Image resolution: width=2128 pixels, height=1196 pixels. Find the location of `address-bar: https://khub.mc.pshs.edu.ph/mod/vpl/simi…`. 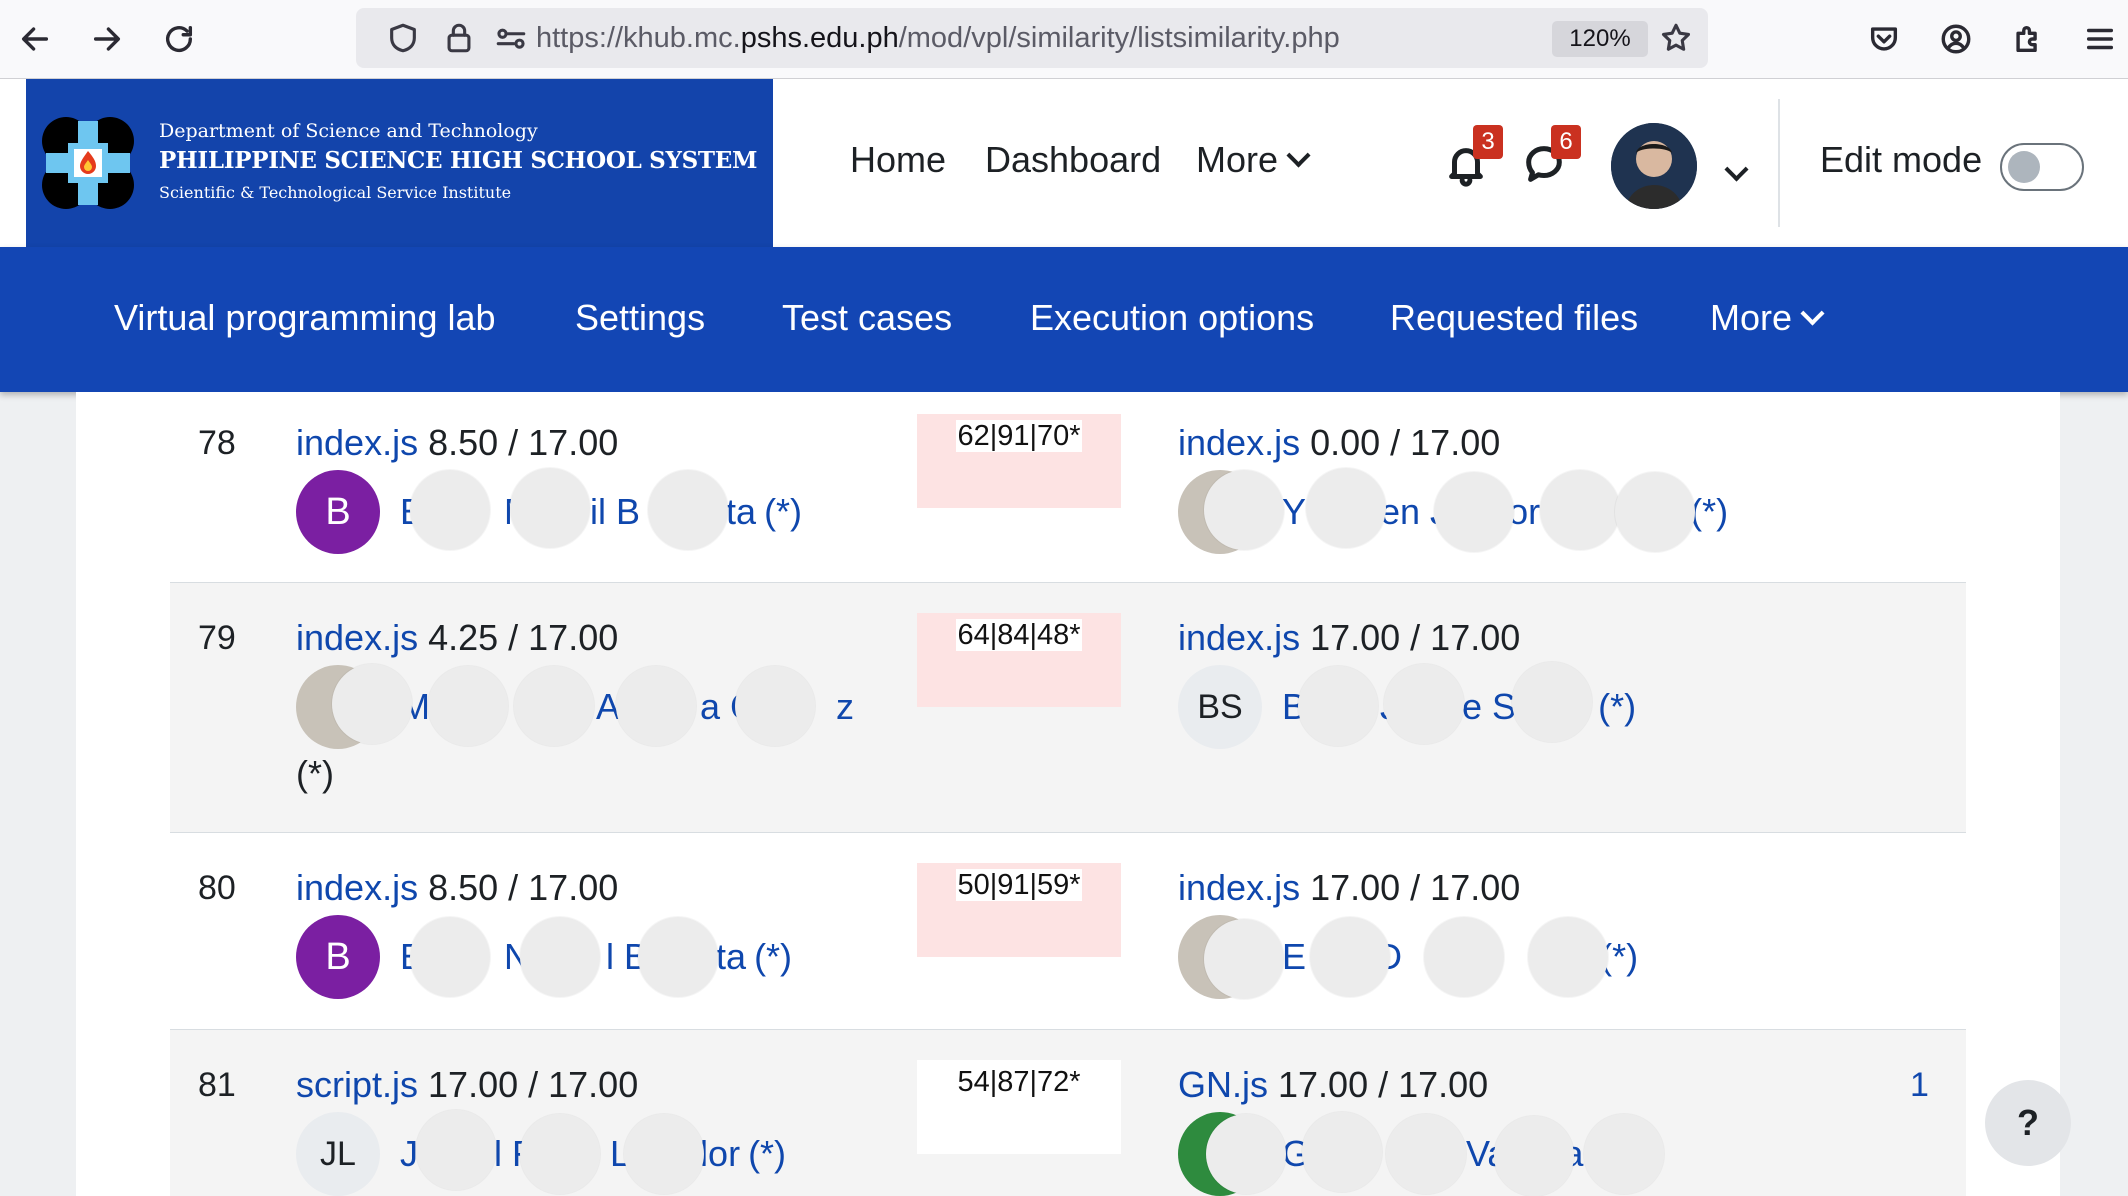

address-bar: https://khub.mc.pshs.edu.ph/mod/vpl/simi… is located at coordinates (1032, 38).